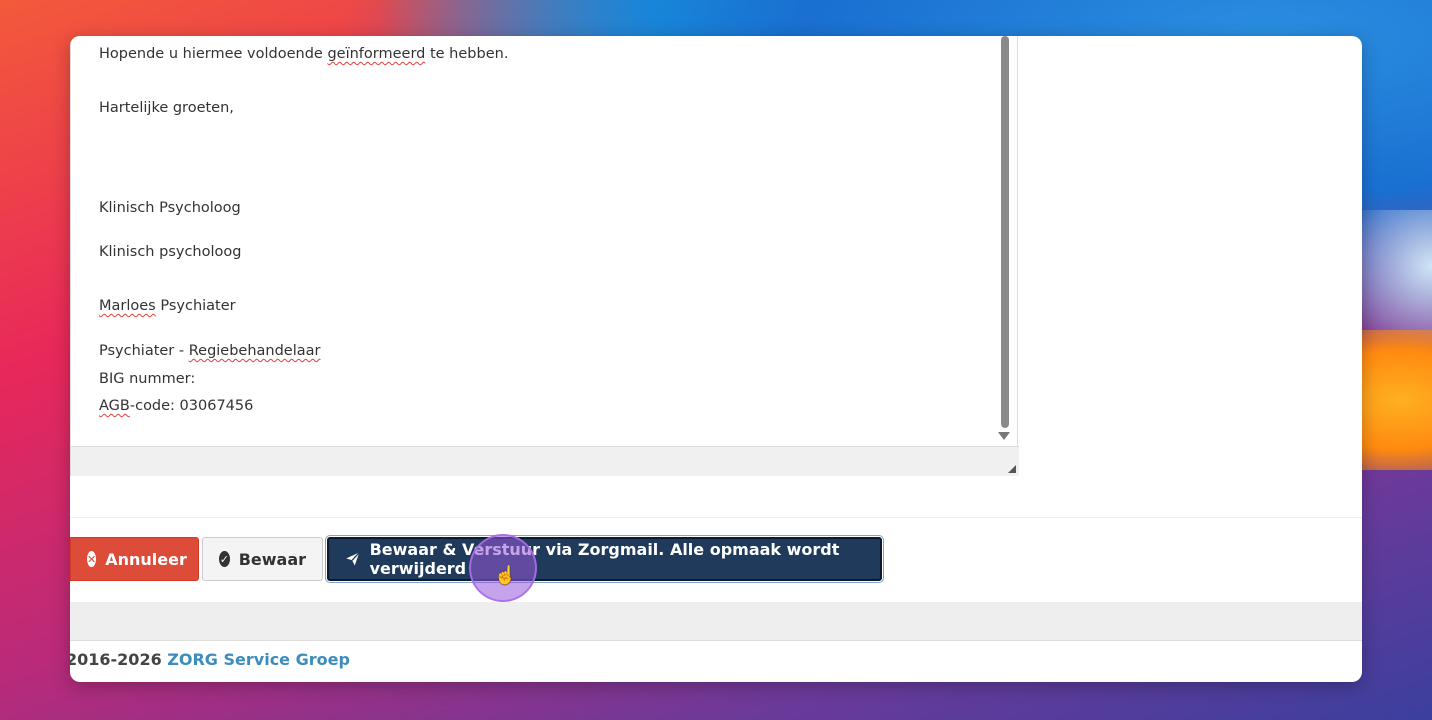 This screenshot has width=1432, height=720. I want to click on resize-handle-icon, so click(1012, 469).